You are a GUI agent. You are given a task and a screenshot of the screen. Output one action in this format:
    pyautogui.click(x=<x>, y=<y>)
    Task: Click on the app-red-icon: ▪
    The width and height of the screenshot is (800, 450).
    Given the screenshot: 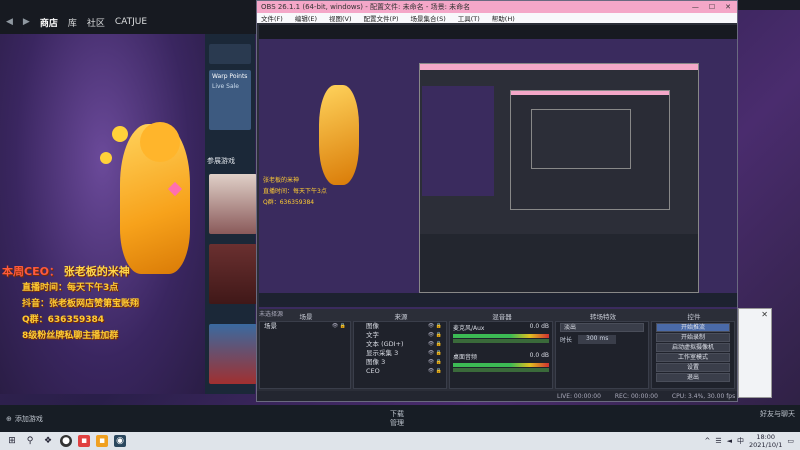 What is the action you would take?
    pyautogui.click(x=84, y=441)
    